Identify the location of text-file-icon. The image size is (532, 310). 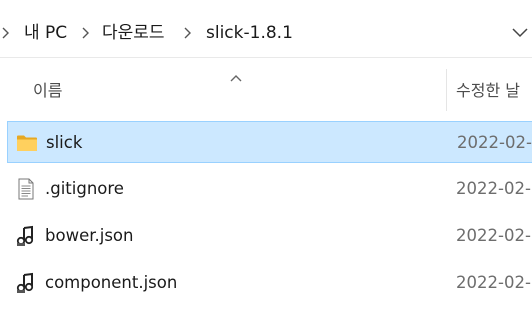
(26, 189).